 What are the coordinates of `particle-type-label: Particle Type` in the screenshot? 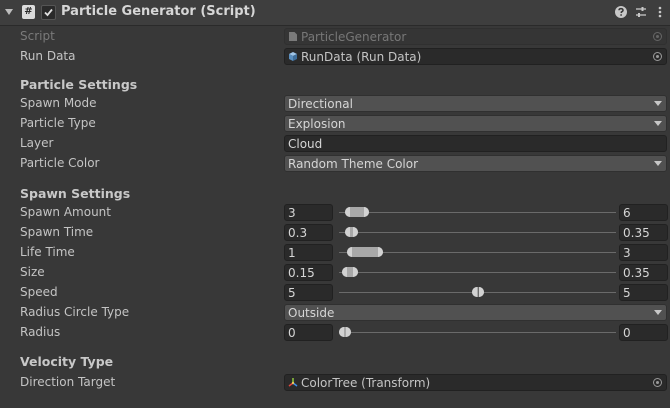 It's located at (58, 123).